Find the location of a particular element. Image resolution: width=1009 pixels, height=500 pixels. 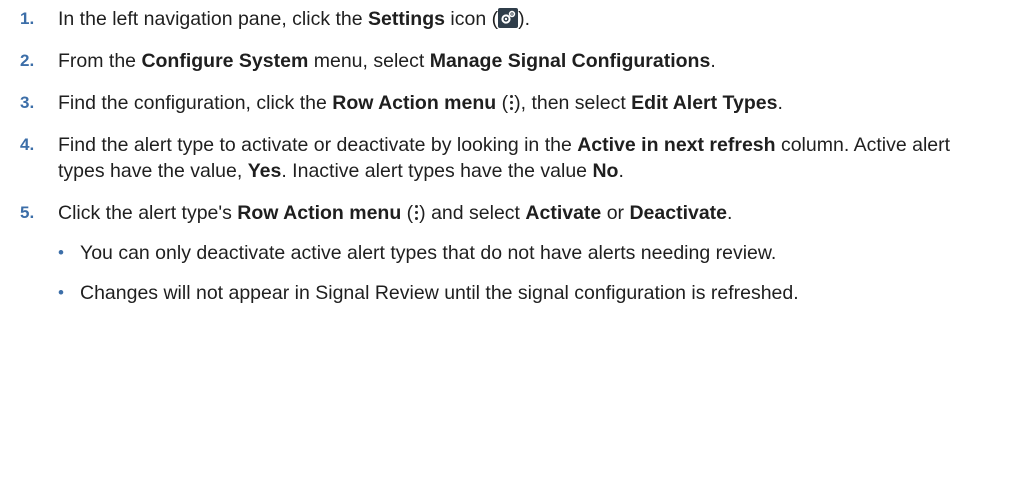

step-emphasis: Yes is located at coordinates (264, 171).